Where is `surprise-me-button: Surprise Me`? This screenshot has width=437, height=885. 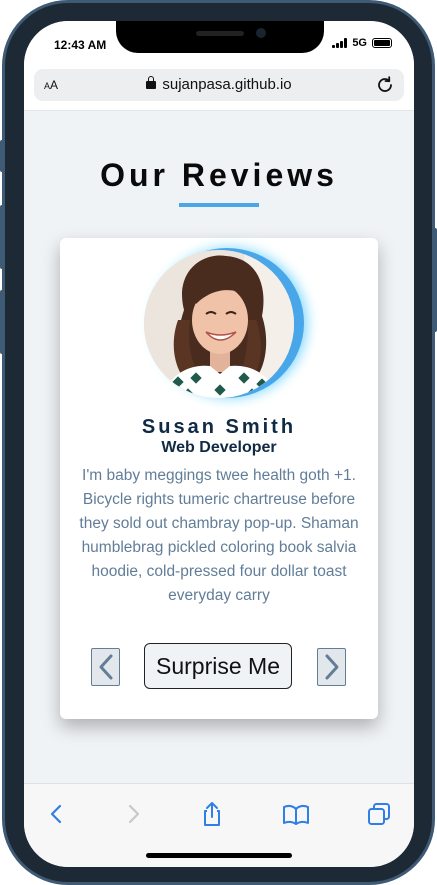
surprise-me-button: Surprise Me is located at coordinates (218, 666).